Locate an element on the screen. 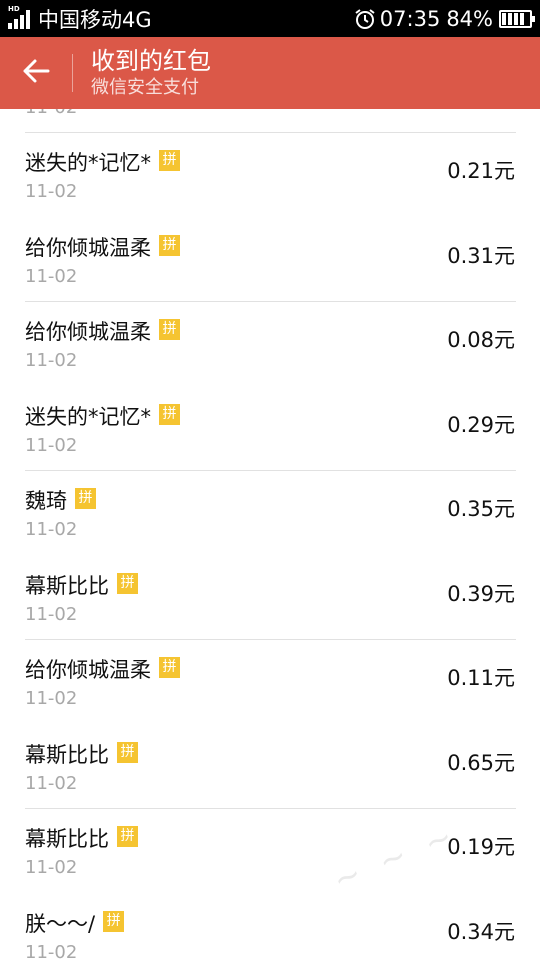 This screenshot has height=960, width=540. item-amount: 0.39元 is located at coordinates (481, 594).